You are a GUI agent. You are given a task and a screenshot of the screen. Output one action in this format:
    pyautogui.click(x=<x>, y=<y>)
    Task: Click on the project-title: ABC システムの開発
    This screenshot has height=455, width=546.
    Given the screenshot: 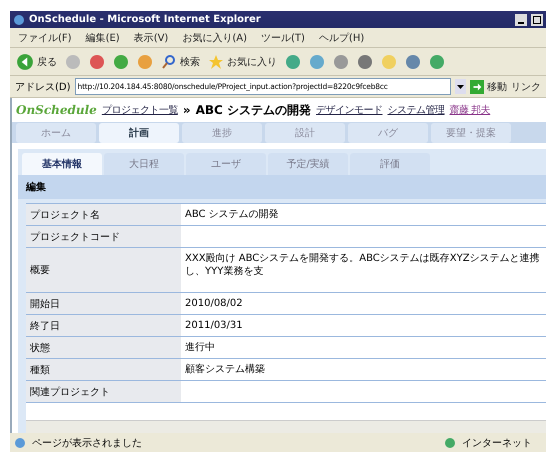 What is the action you would take?
    pyautogui.click(x=254, y=110)
    